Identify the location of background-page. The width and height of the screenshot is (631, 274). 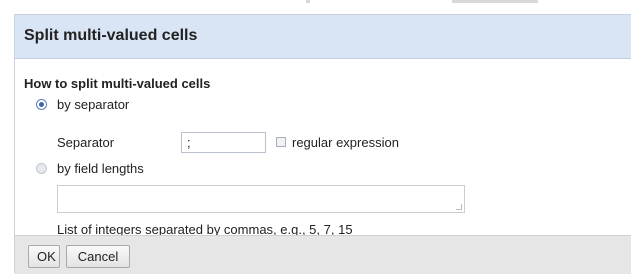
(315, 7).